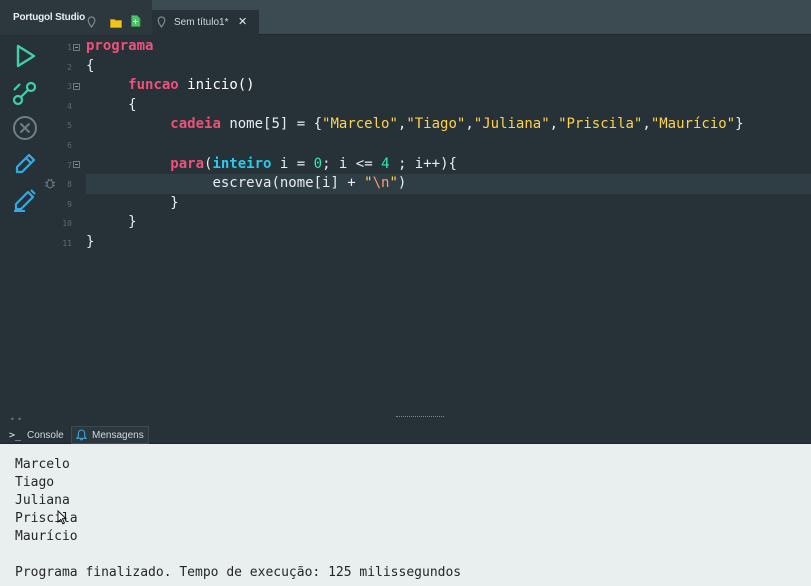 This screenshot has height=586, width=811. What do you see at coordinates (67, 224) in the screenshot?
I see `line-number: 10` at bounding box center [67, 224].